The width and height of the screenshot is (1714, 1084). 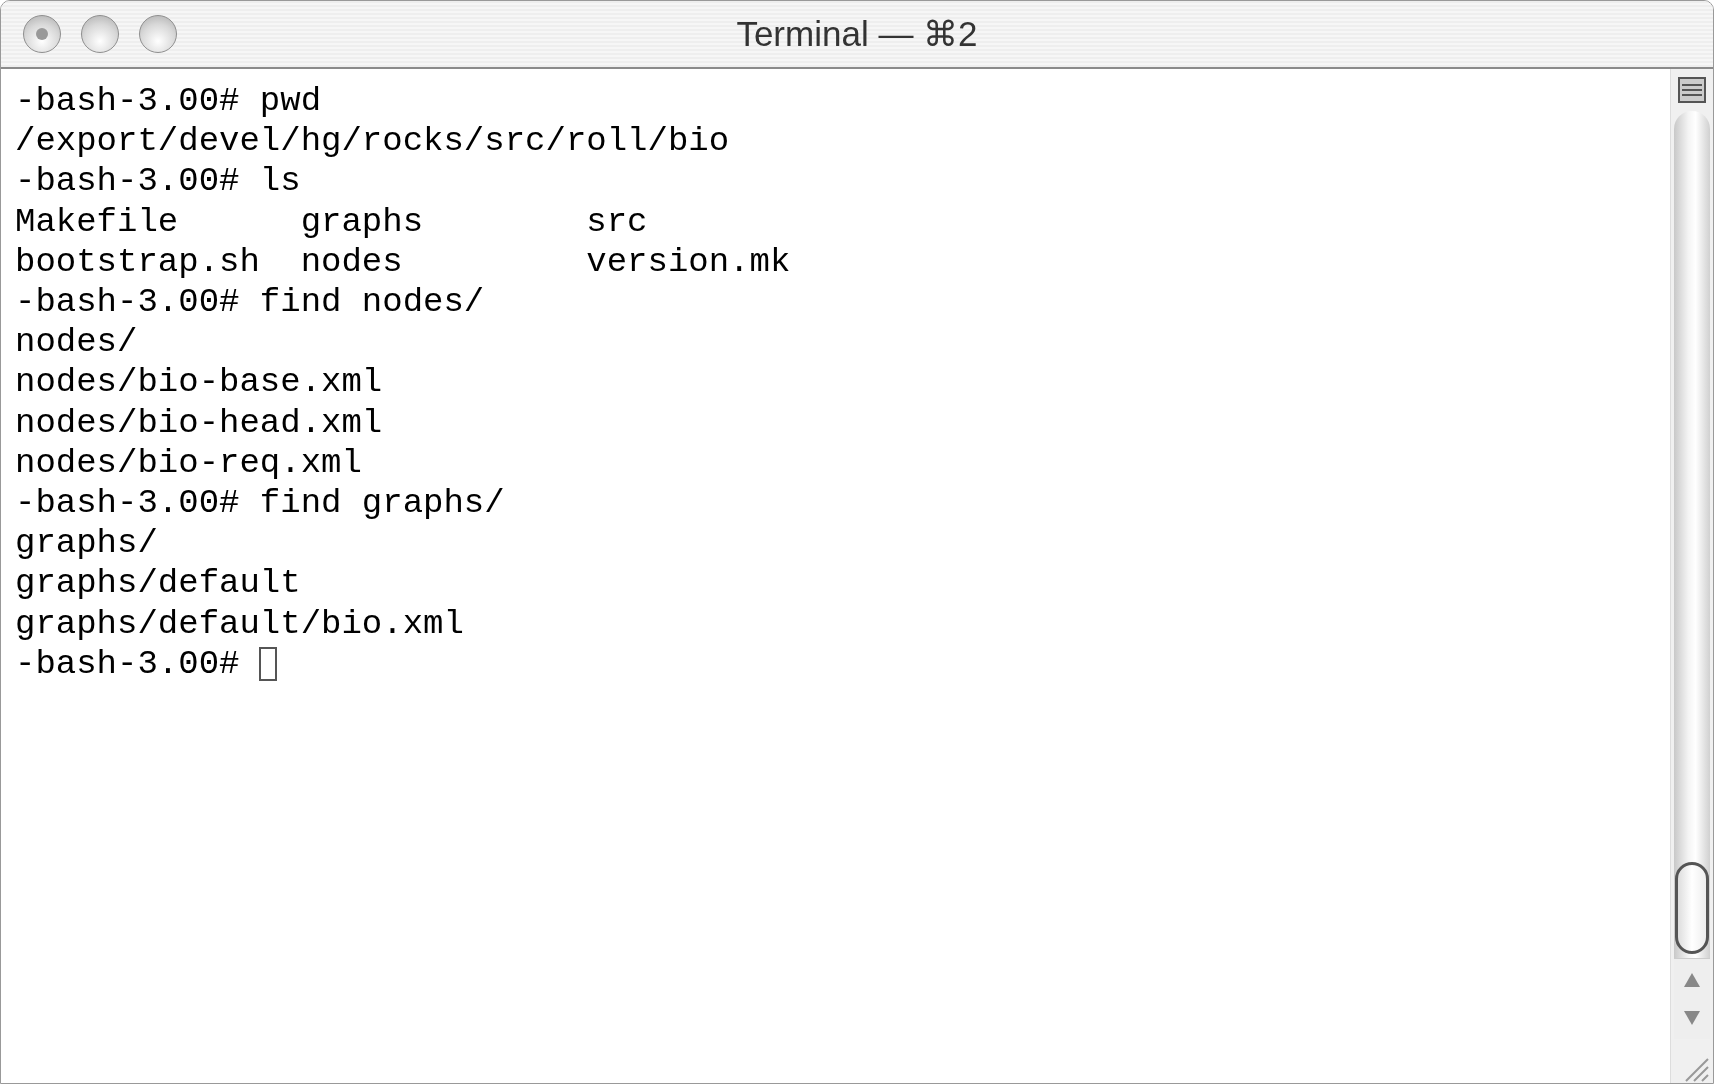 What do you see at coordinates (158, 181) in the screenshot?
I see `terminal-line: -bash-3.00# ls` at bounding box center [158, 181].